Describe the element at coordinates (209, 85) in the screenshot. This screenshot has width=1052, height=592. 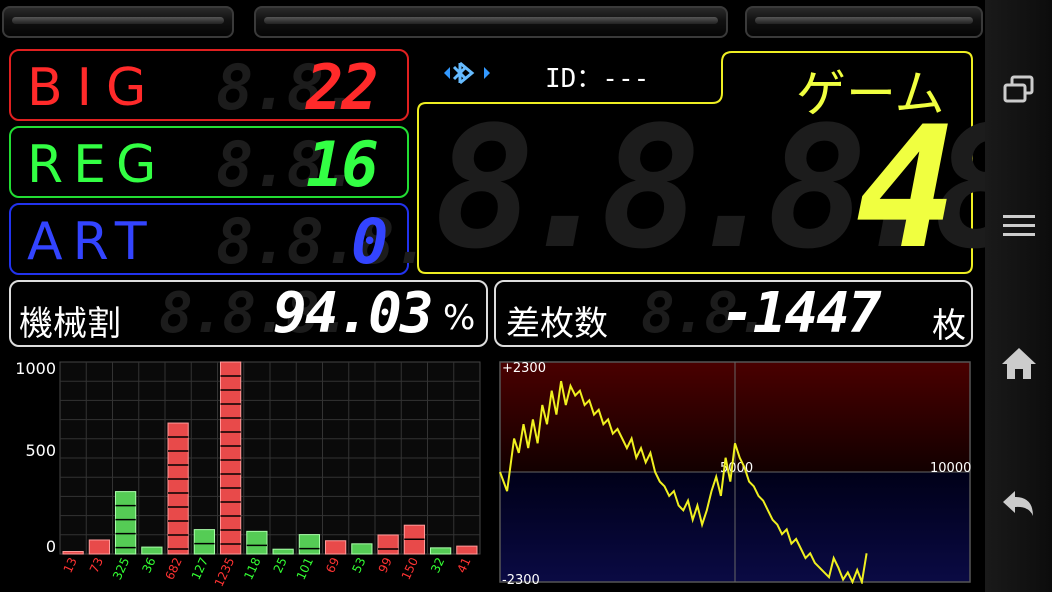
I see `big-counter-panel: BIG 8.8. 22` at that location.